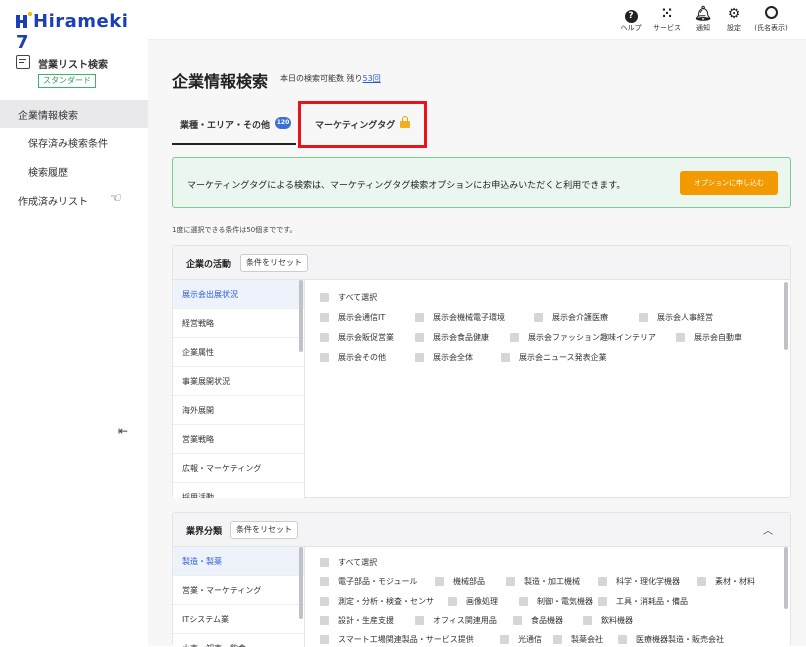 Image resolution: width=806 pixels, height=647 pixels. What do you see at coordinates (238, 619) in the screenshot?
I see `category-item: ITシステム業` at bounding box center [238, 619].